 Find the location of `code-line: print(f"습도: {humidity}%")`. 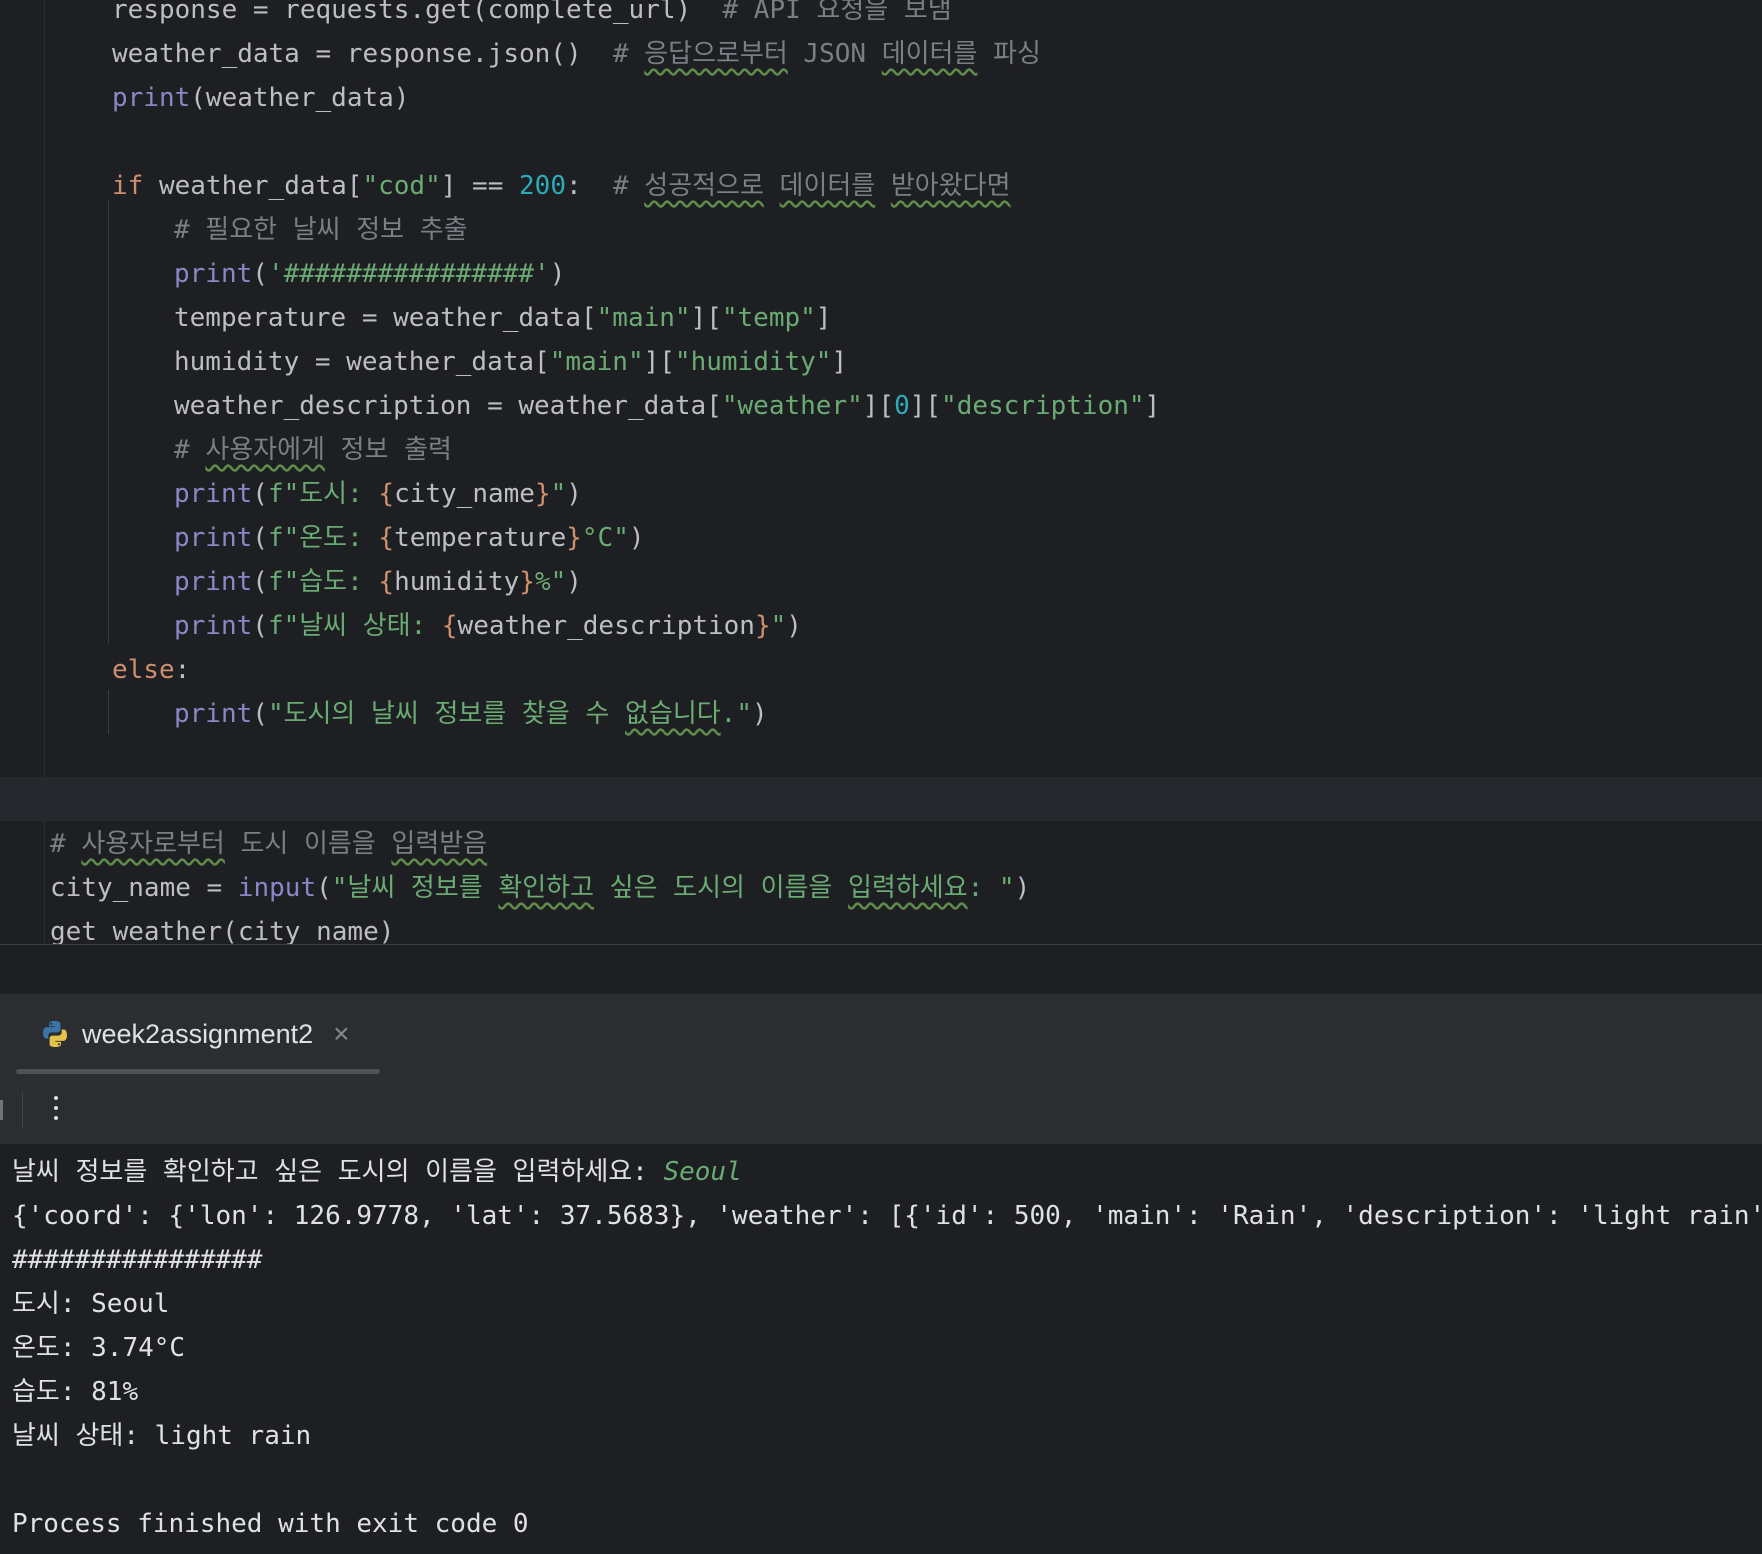

code-line: print(f"습도: {humidity}%") is located at coordinates (378, 582).